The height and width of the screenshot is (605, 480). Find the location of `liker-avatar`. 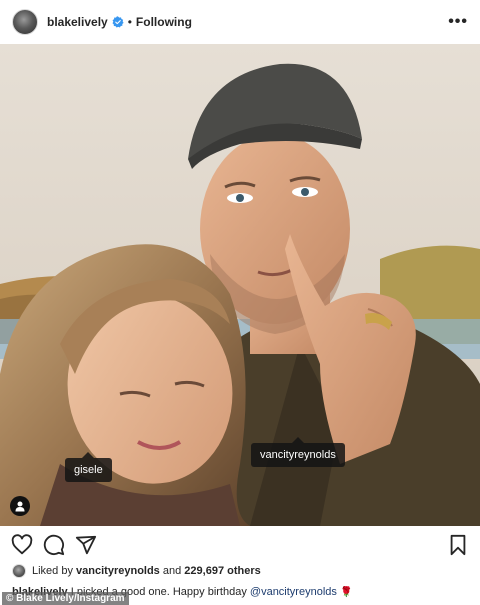

liker-avatar is located at coordinates (19, 571).